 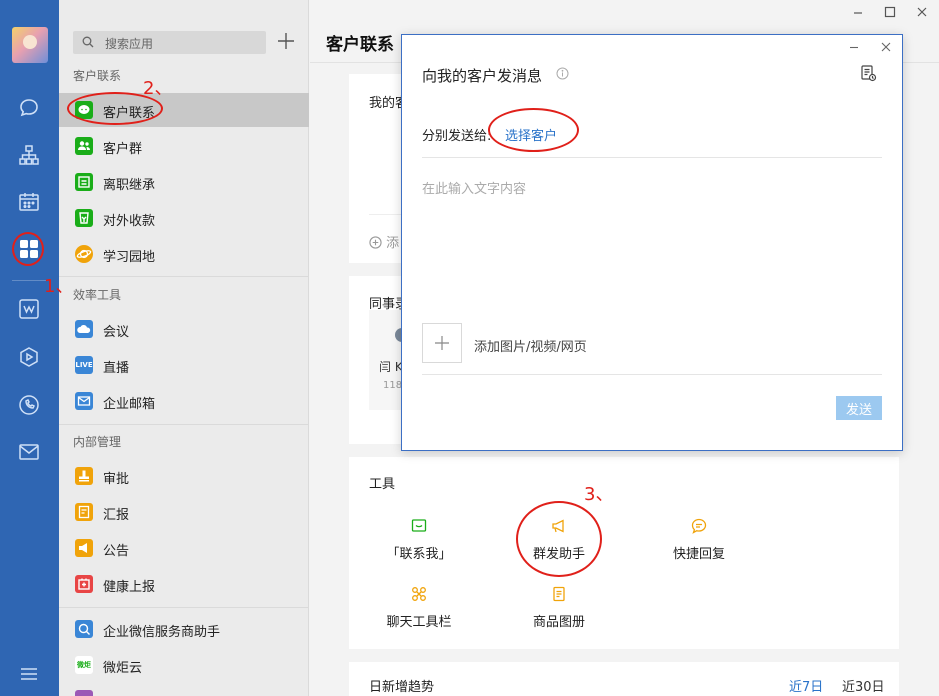 I want to click on minimize-icon, so click(x=858, y=12).